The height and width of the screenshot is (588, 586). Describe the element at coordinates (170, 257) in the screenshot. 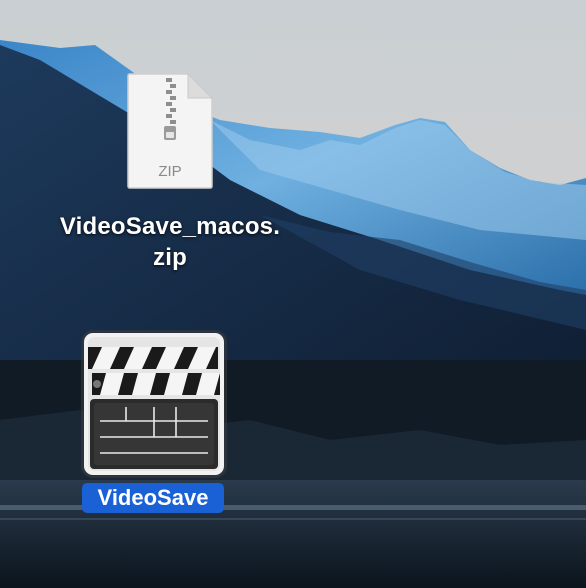

I see `zip-file-name-line2: zip` at that location.